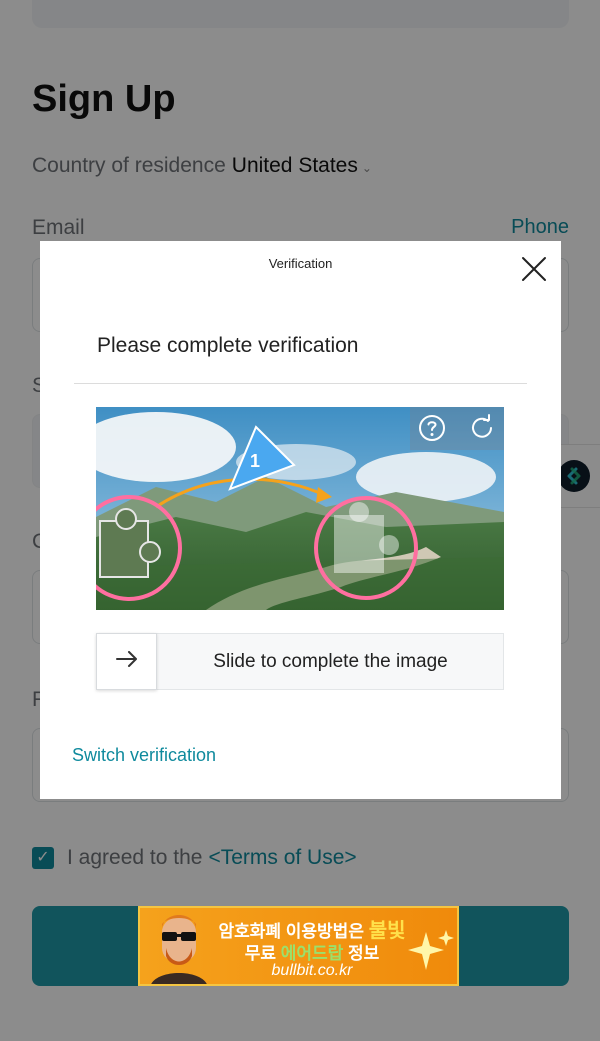 Image resolution: width=600 pixels, height=1041 pixels. Describe the element at coordinates (312, 970) in the screenshot. I see `ad-url: bullbit.co.kr` at that location.